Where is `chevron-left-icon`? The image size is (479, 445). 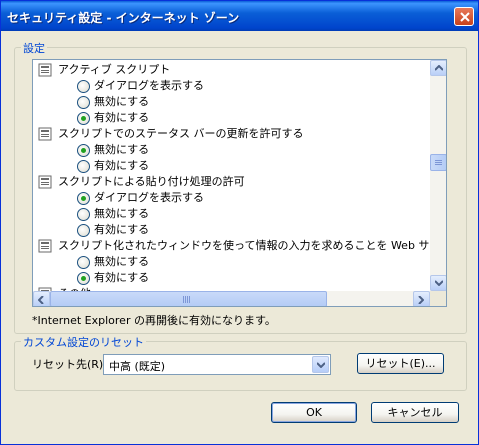
chevron-left-icon is located at coordinates (41, 300).